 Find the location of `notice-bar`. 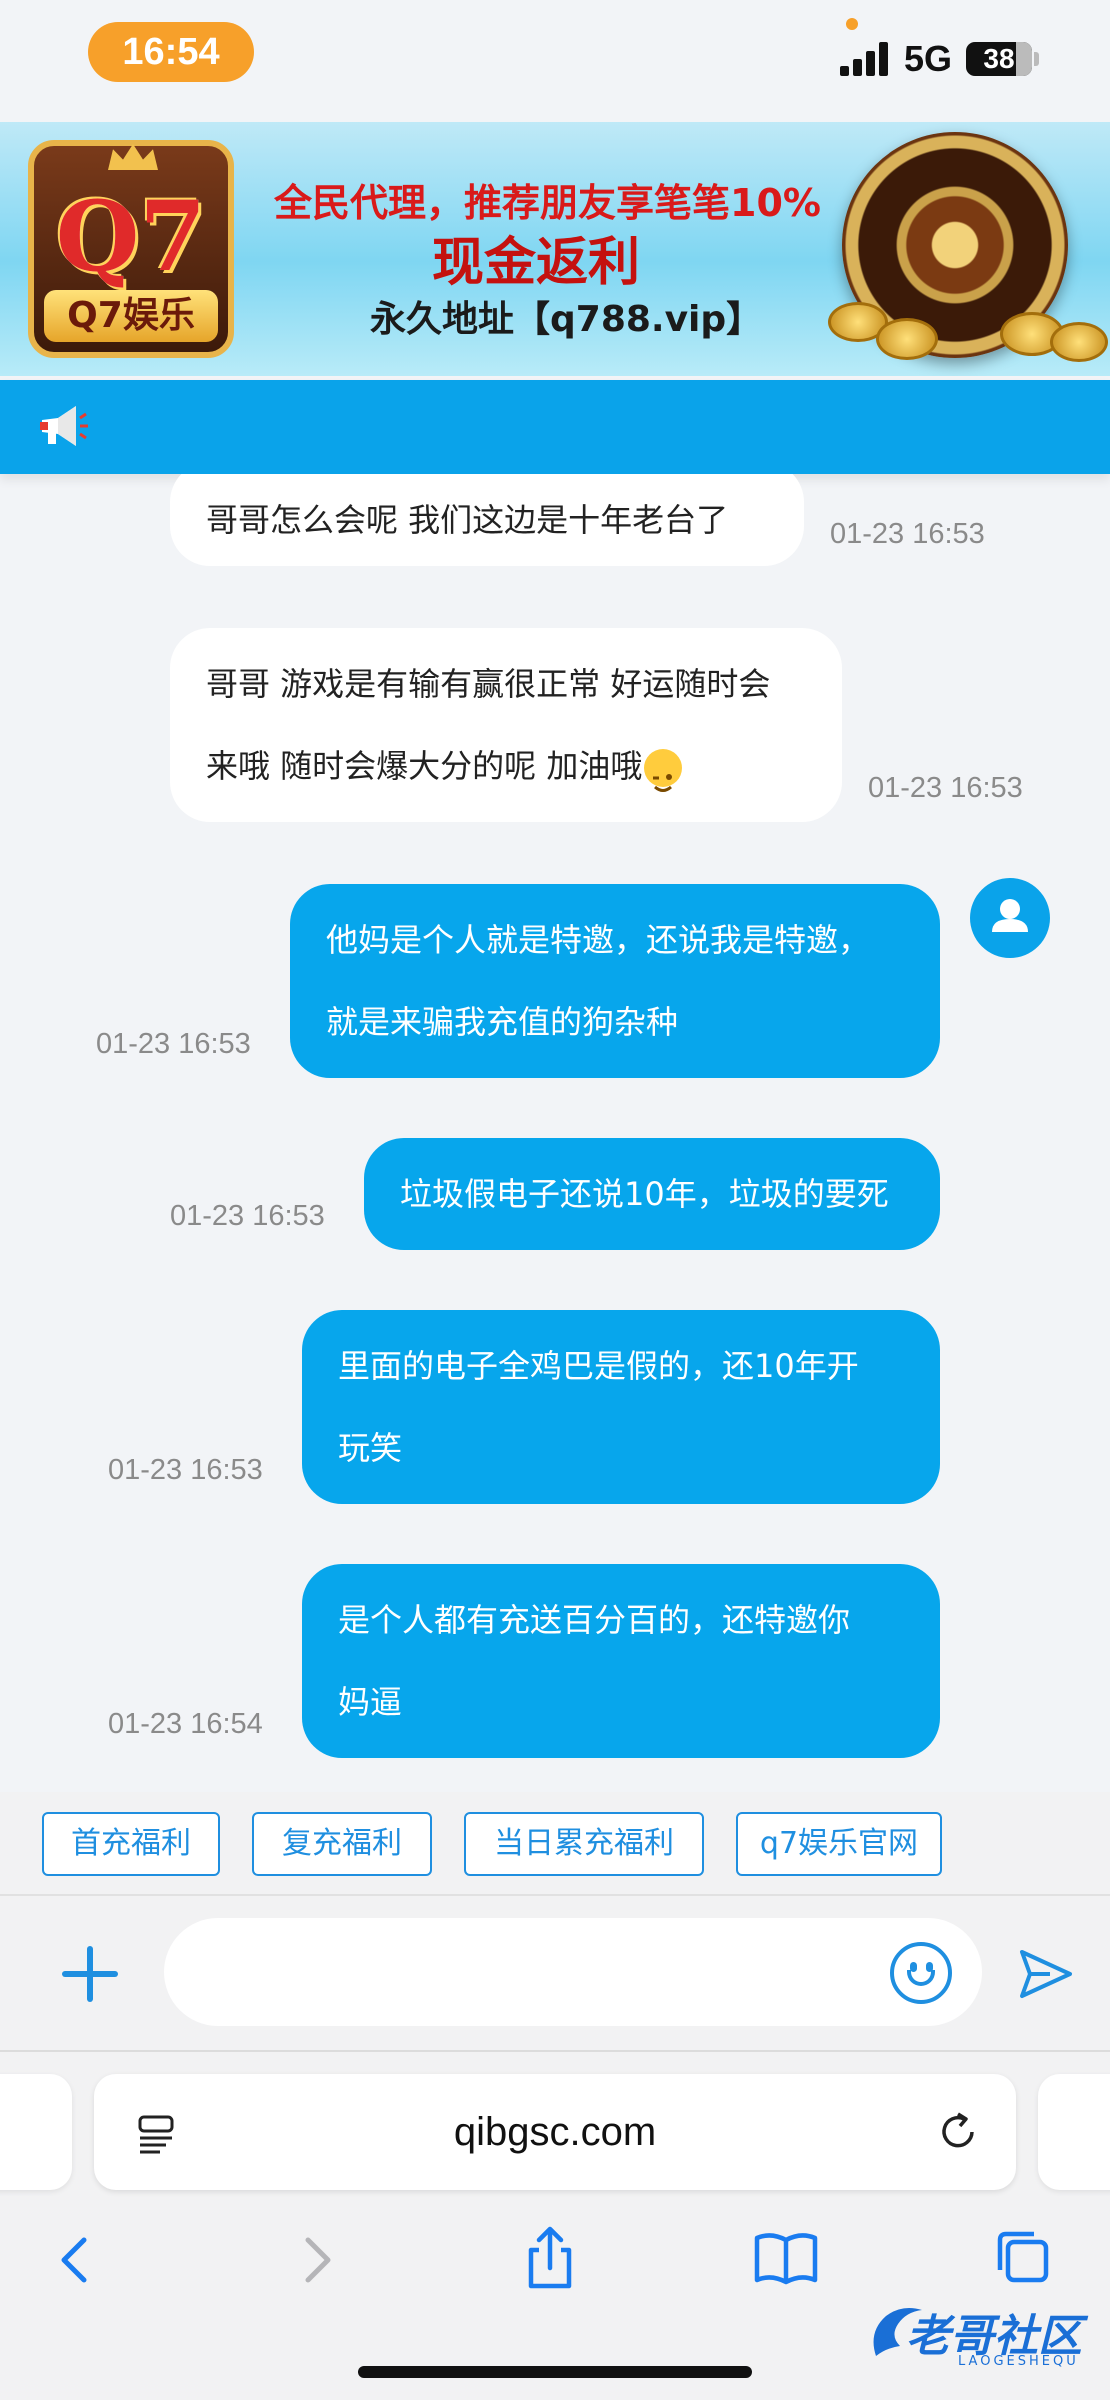

notice-bar is located at coordinates (555, 427).